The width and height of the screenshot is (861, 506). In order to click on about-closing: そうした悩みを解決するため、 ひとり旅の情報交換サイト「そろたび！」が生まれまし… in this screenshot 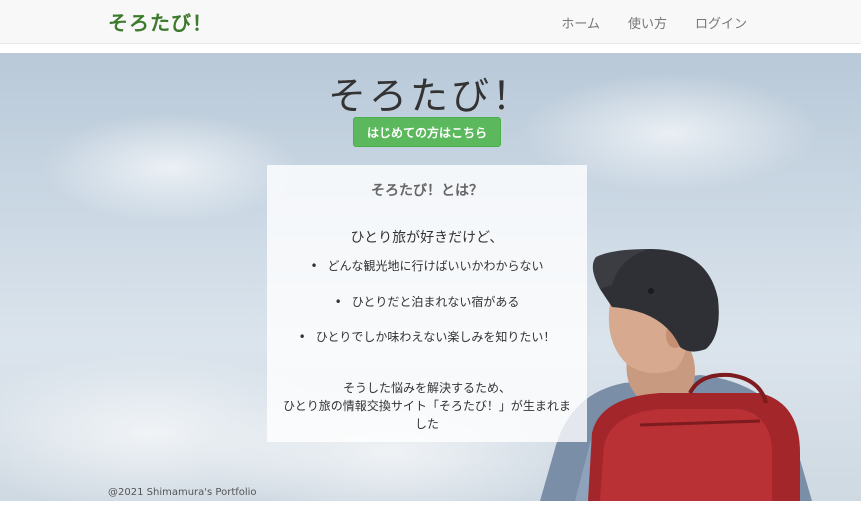, I will do `click(427, 406)`.